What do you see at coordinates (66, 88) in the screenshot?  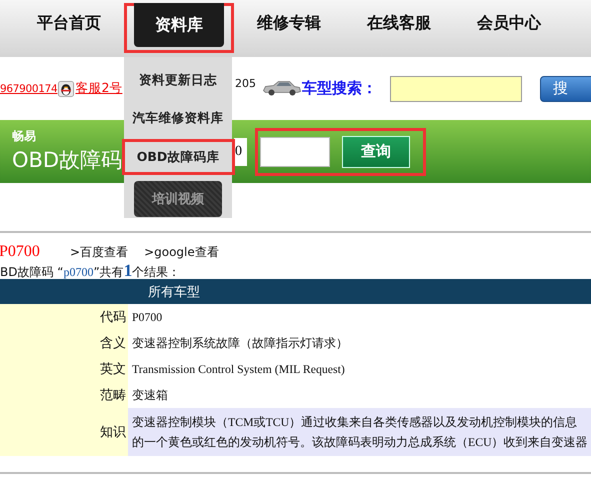 I see `penguin-icon` at bounding box center [66, 88].